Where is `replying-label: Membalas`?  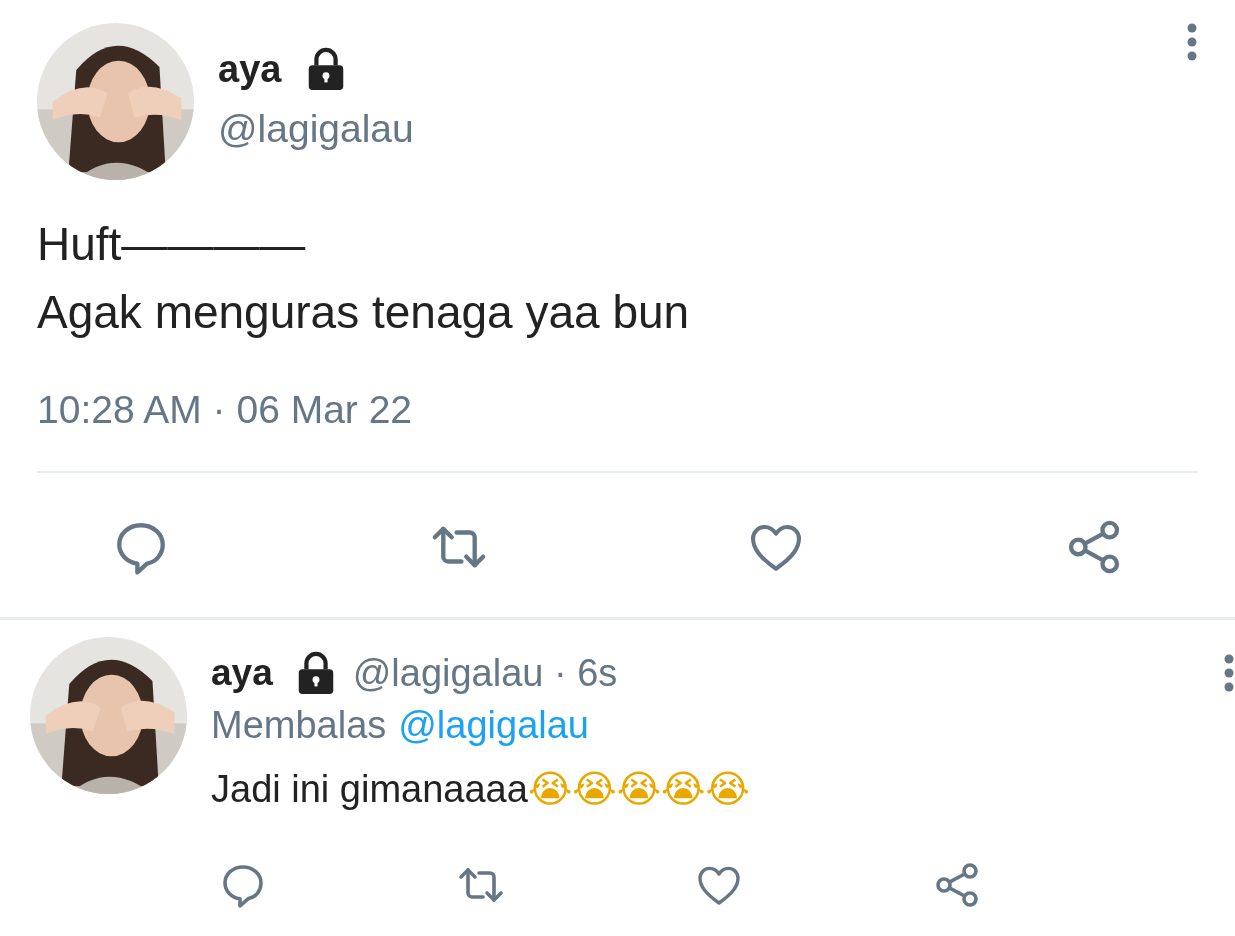 replying-label: Membalas is located at coordinates (299, 725).